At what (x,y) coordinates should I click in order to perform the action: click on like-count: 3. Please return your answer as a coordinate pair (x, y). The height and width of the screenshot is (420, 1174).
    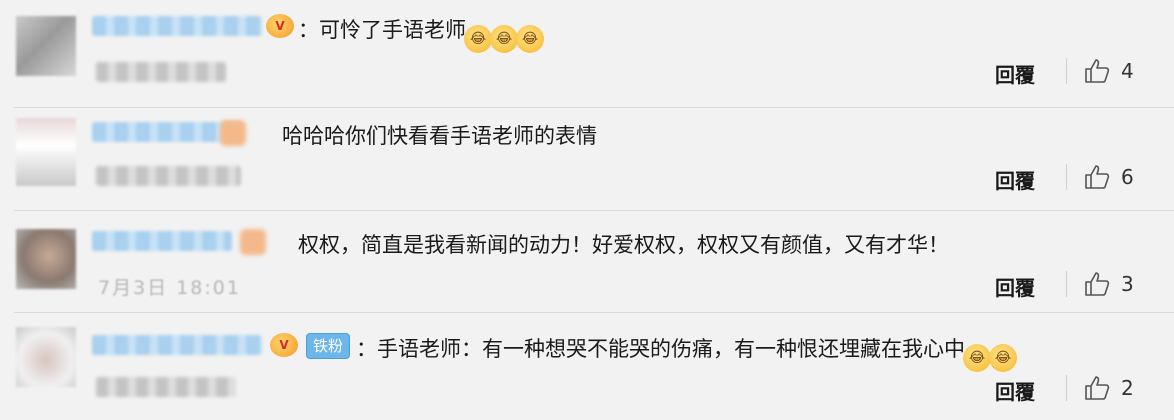
    Looking at the image, I should click on (1127, 284).